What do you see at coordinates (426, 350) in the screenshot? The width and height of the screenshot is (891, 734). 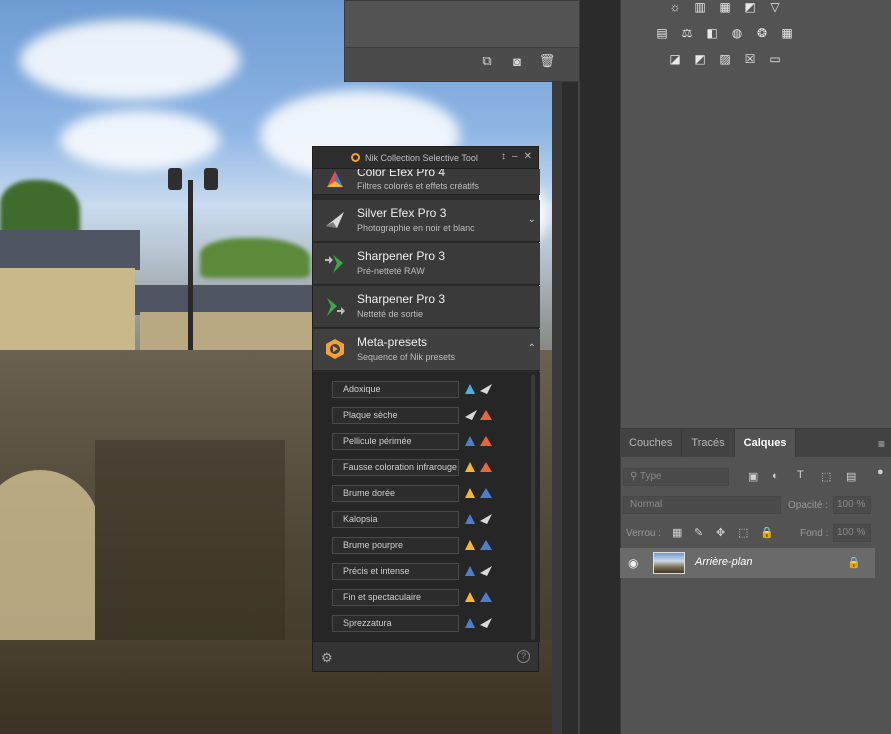 I see `product-meta-presets: Meta-presets Sequence of Nik presets ⌃` at bounding box center [426, 350].